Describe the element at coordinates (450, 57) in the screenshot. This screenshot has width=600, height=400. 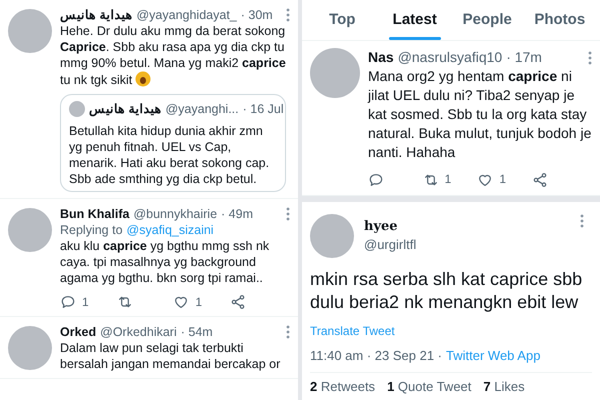
I see `user-handle: @nasrulsyafiq10` at that location.